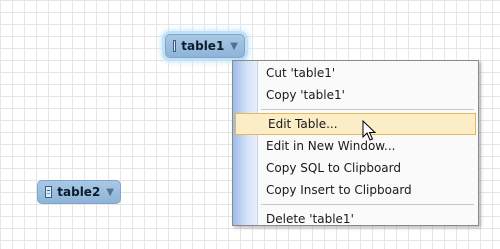  What do you see at coordinates (355, 73) in the screenshot?
I see `menu-item-cut: Cut 'table1'` at bounding box center [355, 73].